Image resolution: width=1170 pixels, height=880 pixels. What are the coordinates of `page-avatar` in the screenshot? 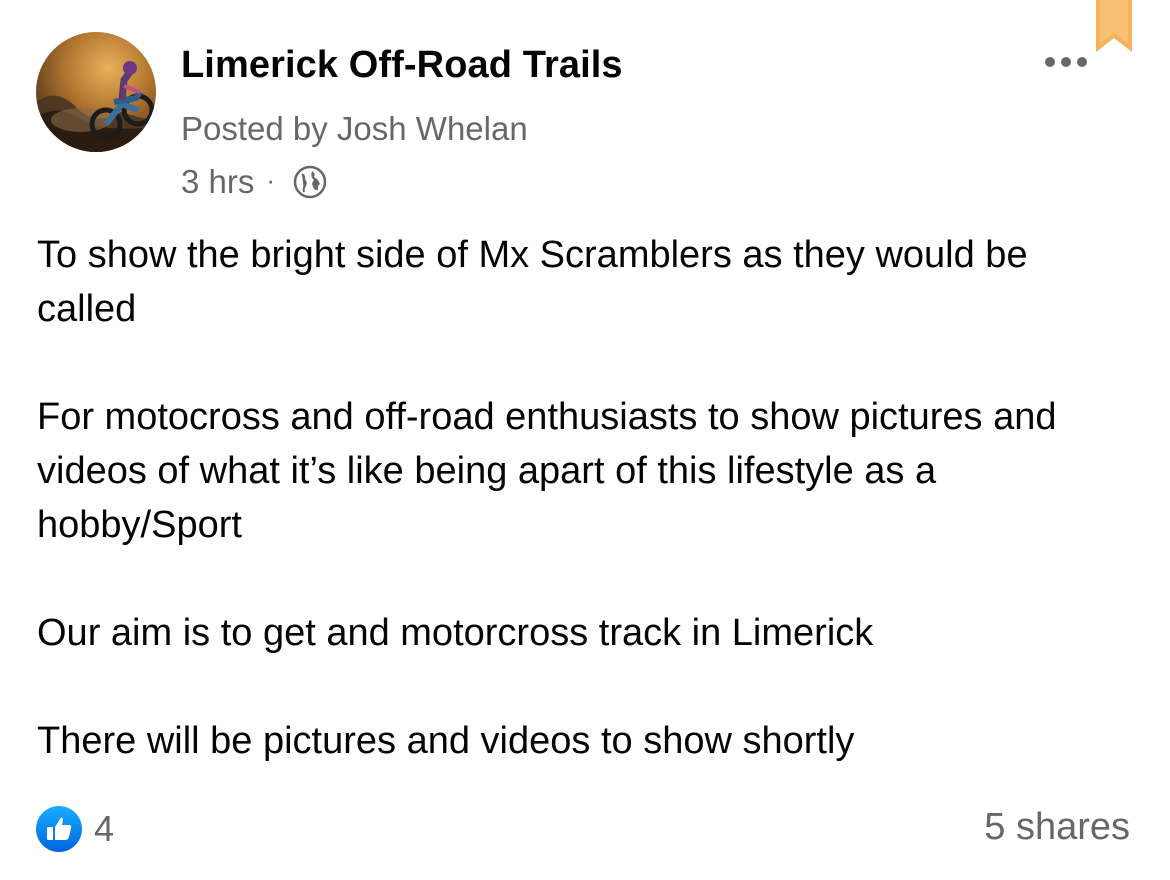 It's located at (96, 92).